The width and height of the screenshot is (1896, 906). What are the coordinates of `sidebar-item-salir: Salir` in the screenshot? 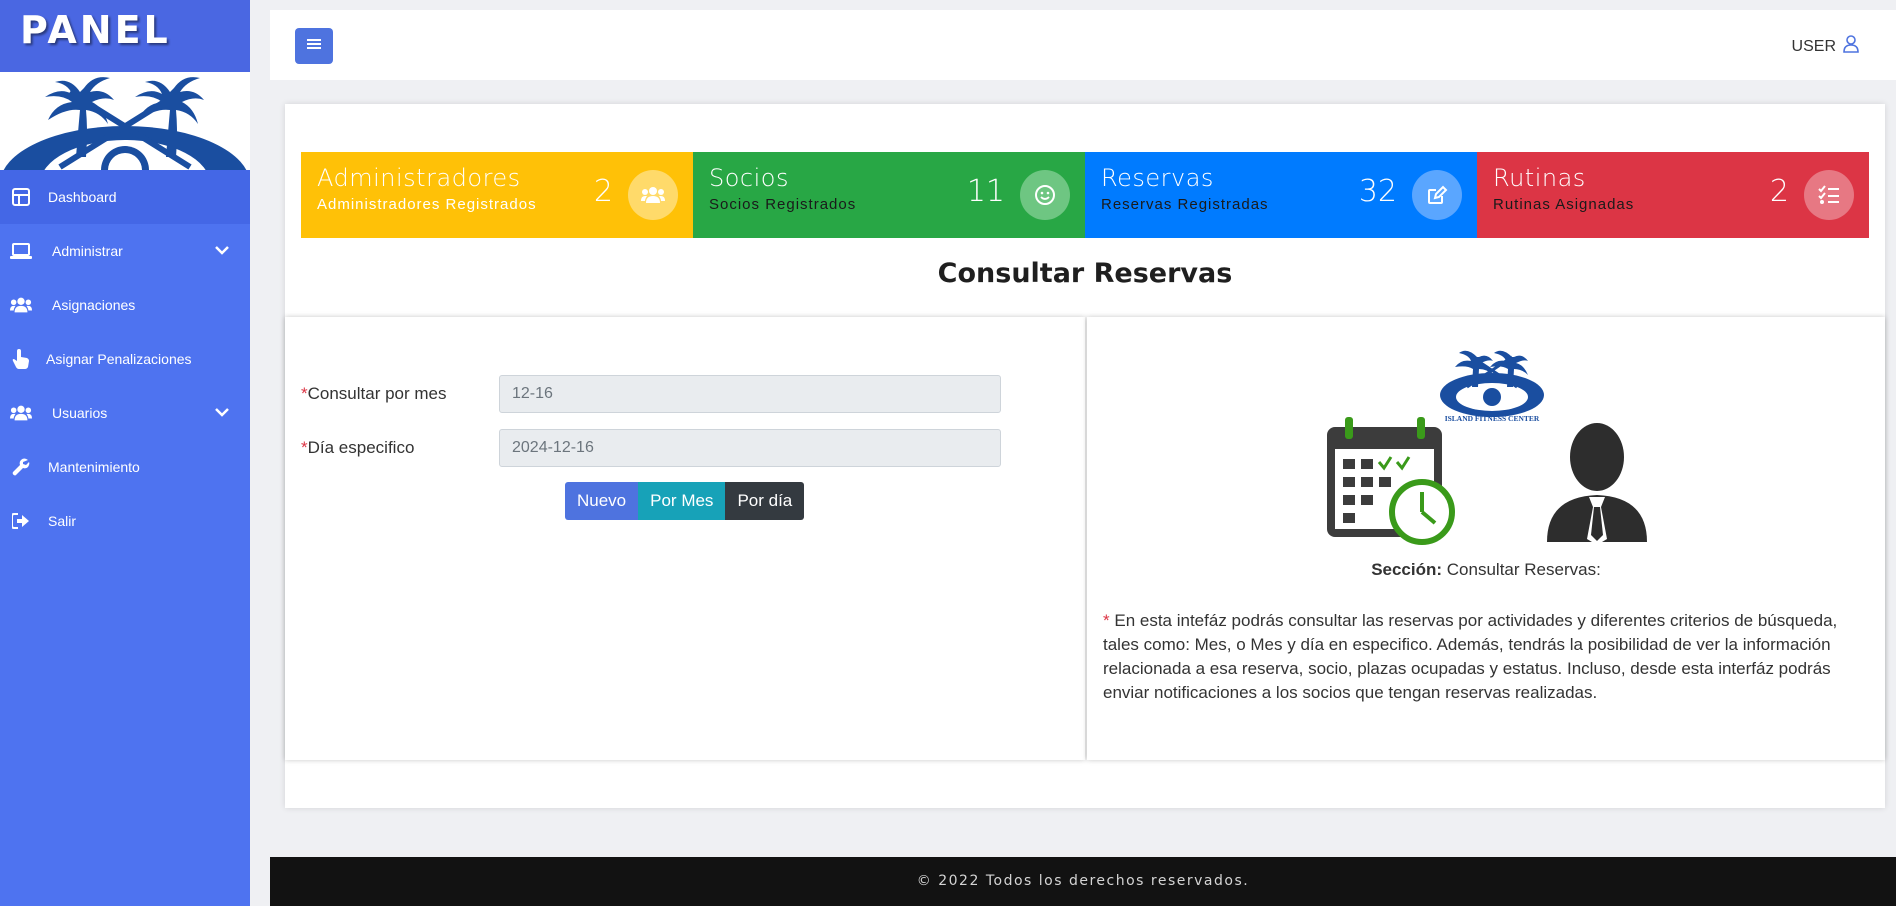 It's located at (125, 521).